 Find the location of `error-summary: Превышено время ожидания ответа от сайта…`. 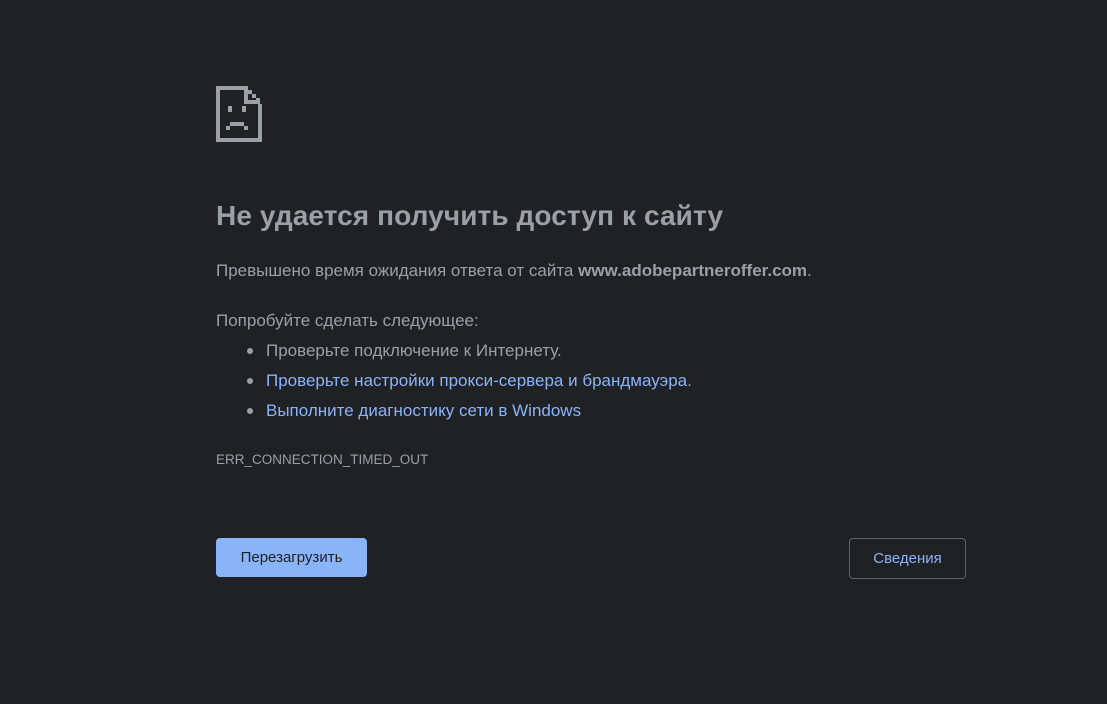

error-summary: Превышено время ожидания ответа от сайта… is located at coordinates (514, 271).